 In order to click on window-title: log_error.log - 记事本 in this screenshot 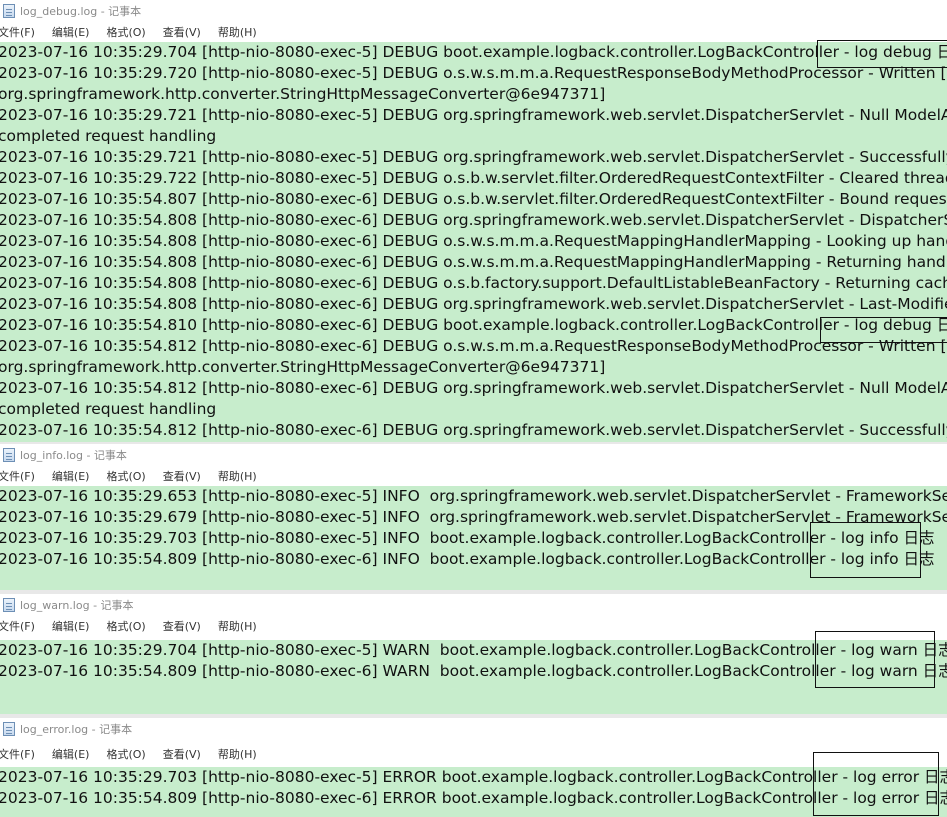, I will do `click(76, 729)`.